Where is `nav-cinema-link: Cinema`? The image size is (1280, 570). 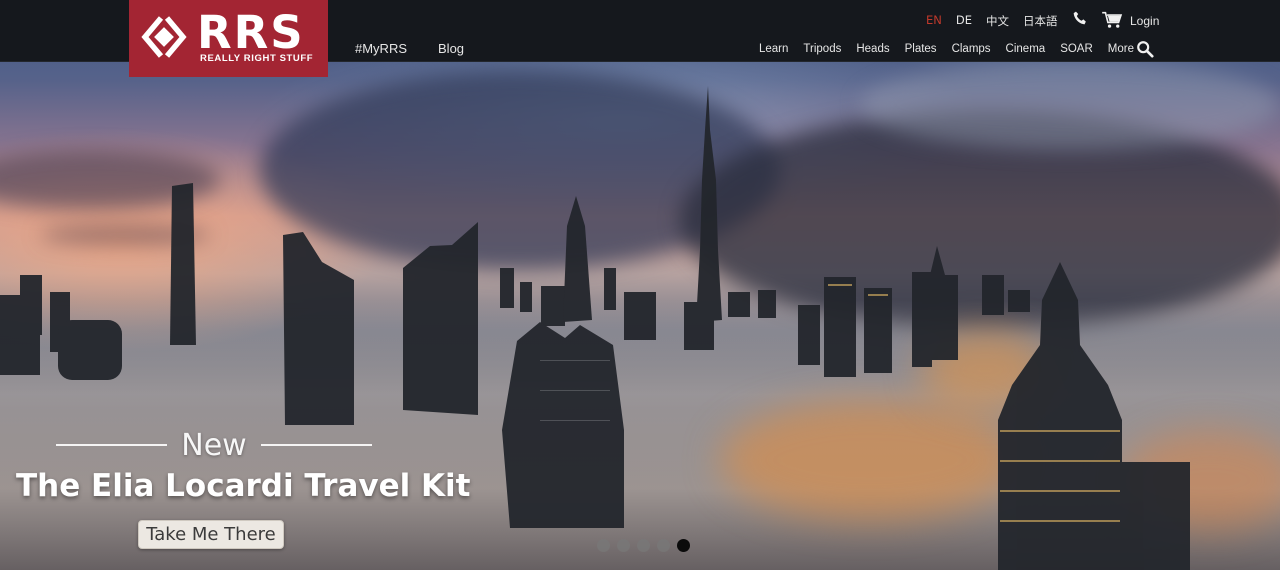
nav-cinema-link: Cinema is located at coordinates (1026, 49).